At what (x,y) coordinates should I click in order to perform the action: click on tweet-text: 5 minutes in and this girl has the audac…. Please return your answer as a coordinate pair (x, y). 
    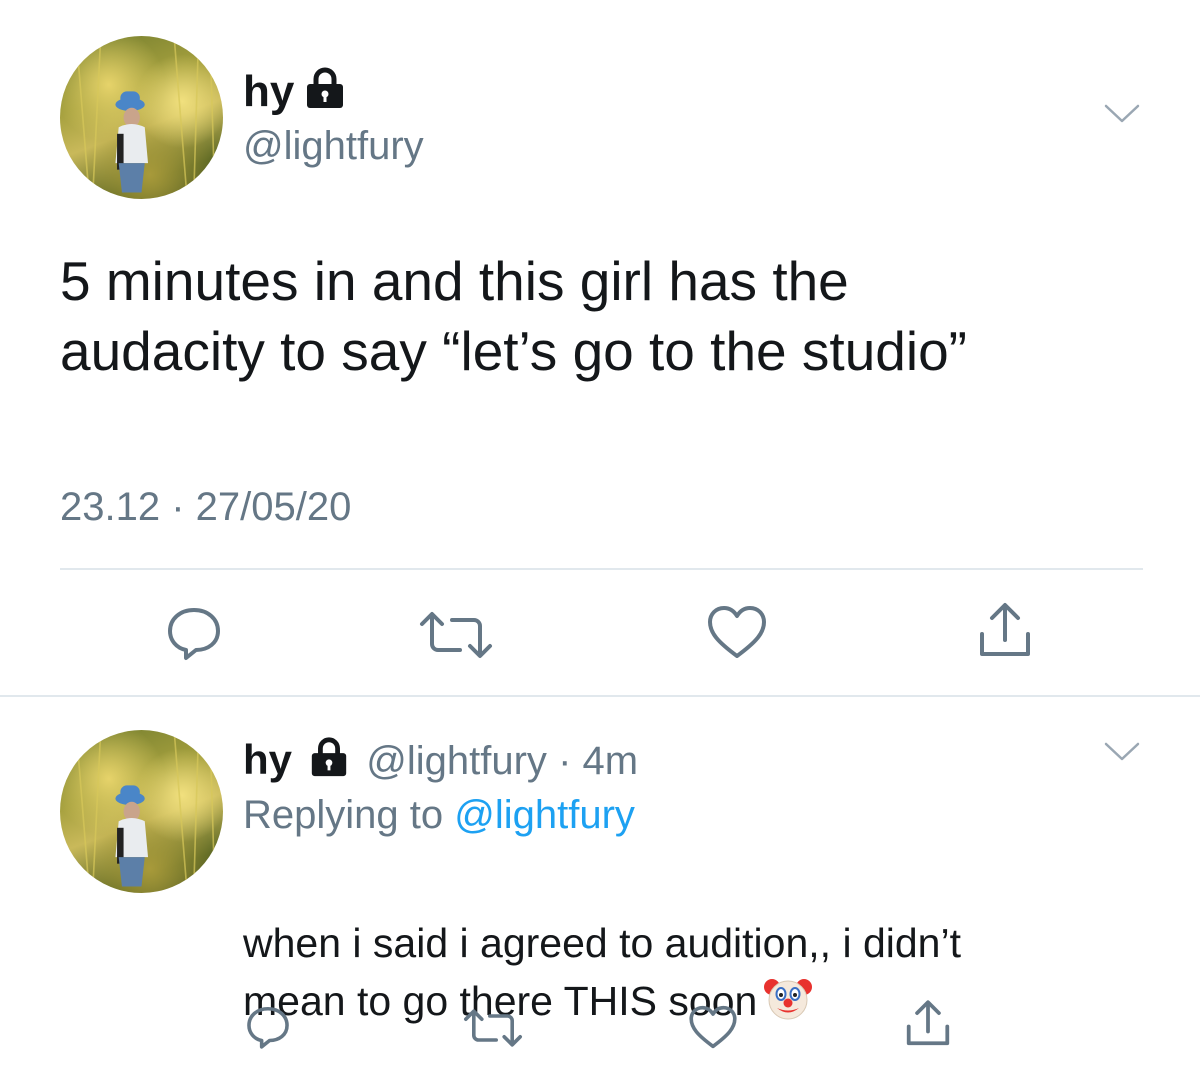
    Looking at the image, I should click on (513, 316).